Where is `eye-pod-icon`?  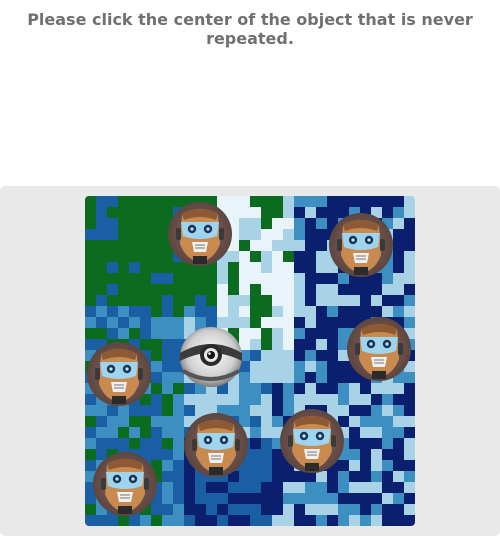
eye-pod-icon is located at coordinates (211, 357).